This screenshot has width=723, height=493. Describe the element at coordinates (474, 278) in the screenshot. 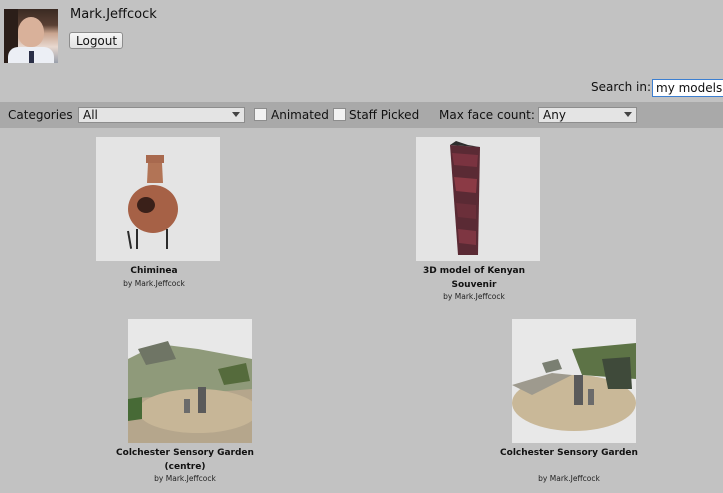

I see `model-title: 3D model of Kenyan Souvenir` at that location.